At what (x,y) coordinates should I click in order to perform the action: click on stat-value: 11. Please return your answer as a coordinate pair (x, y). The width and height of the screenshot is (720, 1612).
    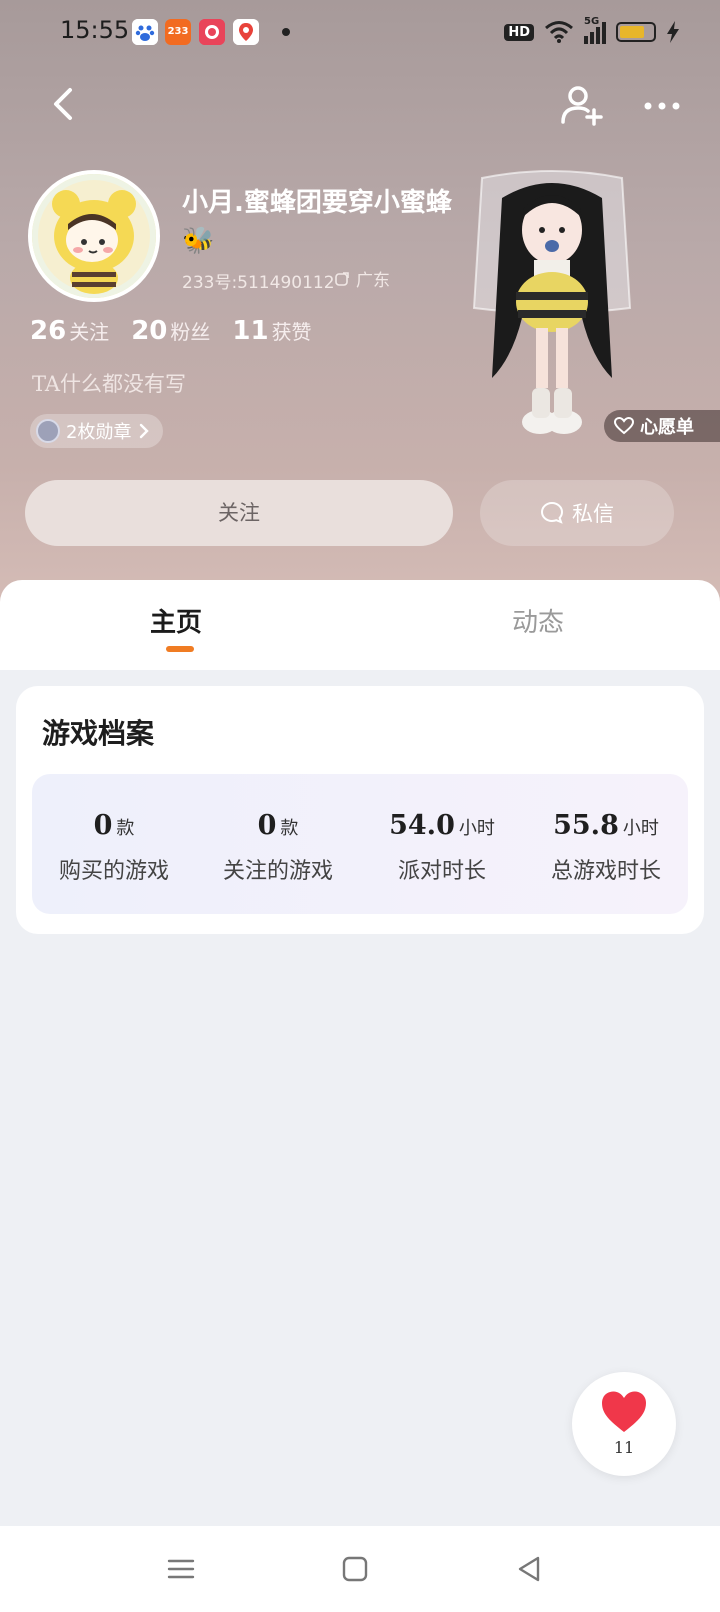
    Looking at the image, I should click on (250, 331).